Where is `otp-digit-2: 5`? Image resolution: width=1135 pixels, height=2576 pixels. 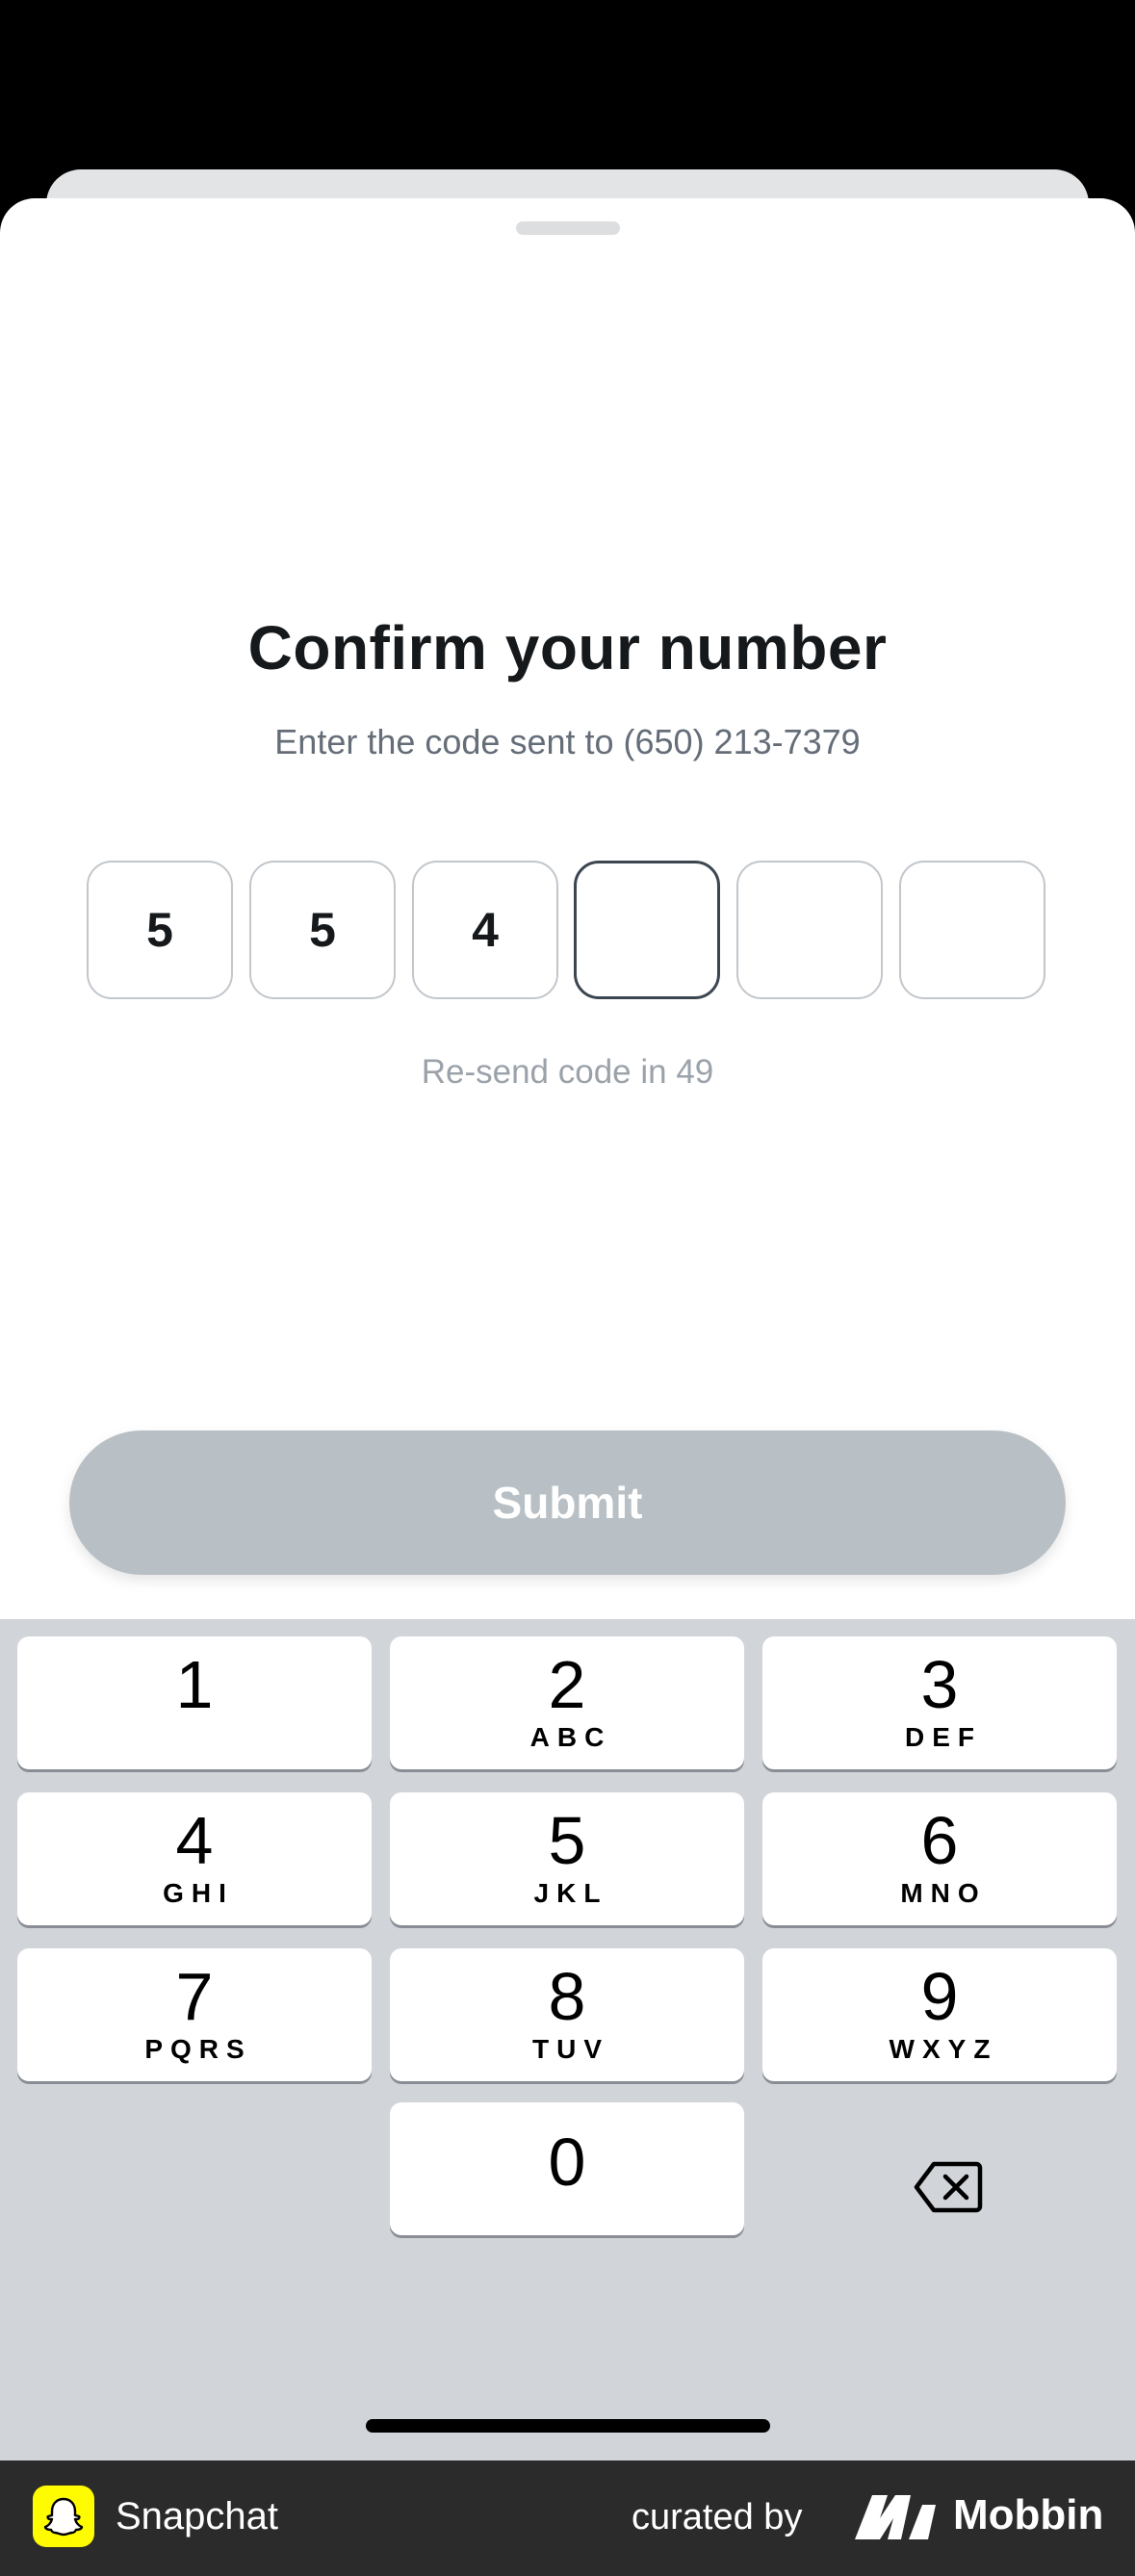 otp-digit-2: 5 is located at coordinates (322, 930).